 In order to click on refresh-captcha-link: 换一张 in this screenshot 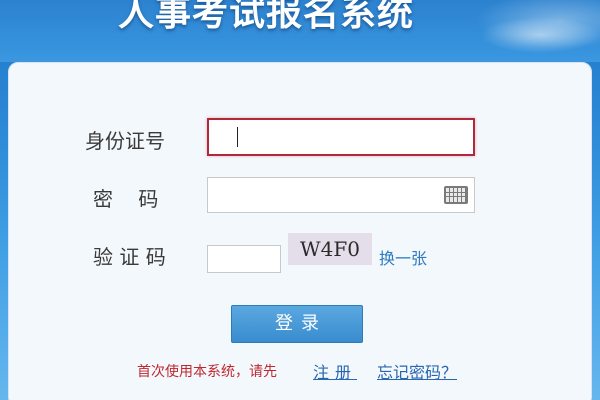, I will do `click(403, 257)`.